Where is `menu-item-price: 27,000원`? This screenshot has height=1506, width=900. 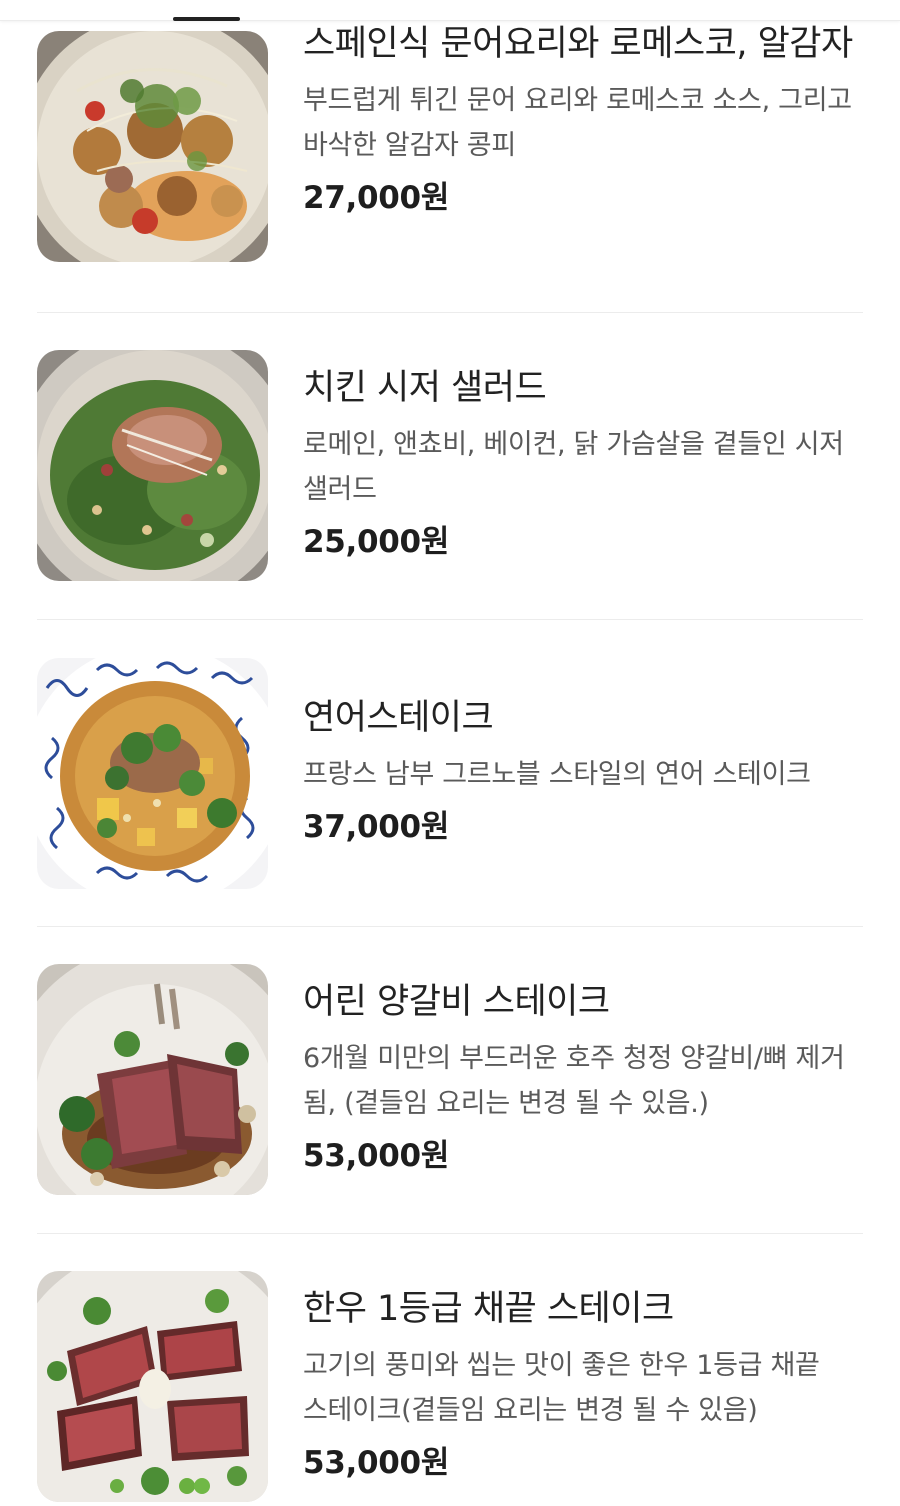
menu-item-price: 27,000원 is located at coordinates (376, 198).